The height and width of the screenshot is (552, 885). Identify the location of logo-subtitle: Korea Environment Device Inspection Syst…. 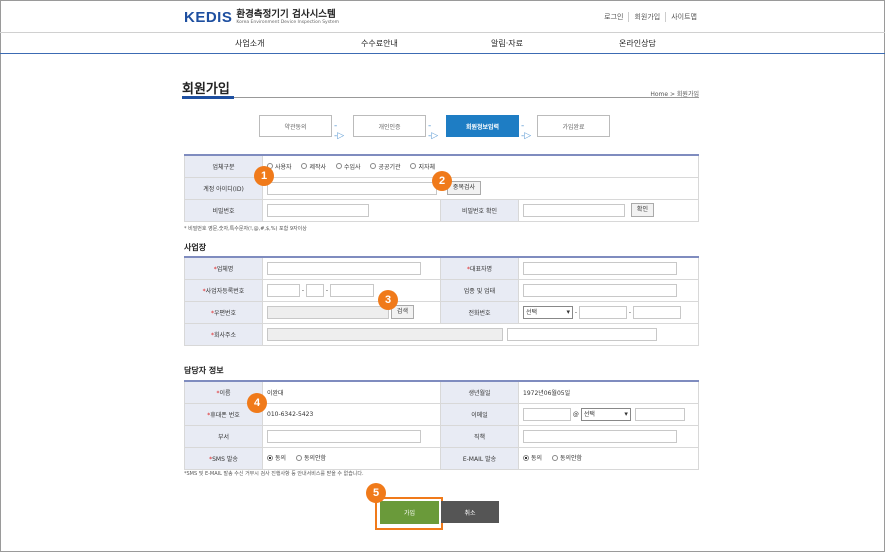
(287, 22).